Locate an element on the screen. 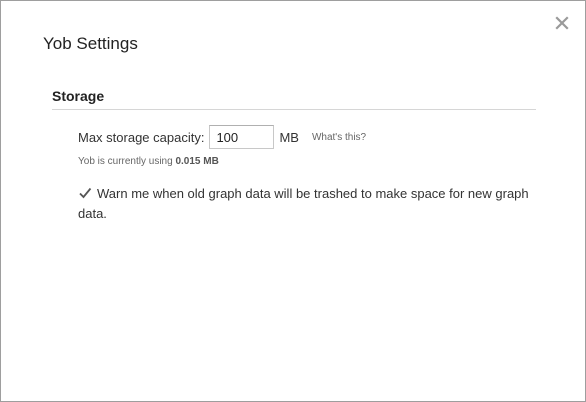 This screenshot has width=586, height=402. warn-checkbox is located at coordinates (85, 193).